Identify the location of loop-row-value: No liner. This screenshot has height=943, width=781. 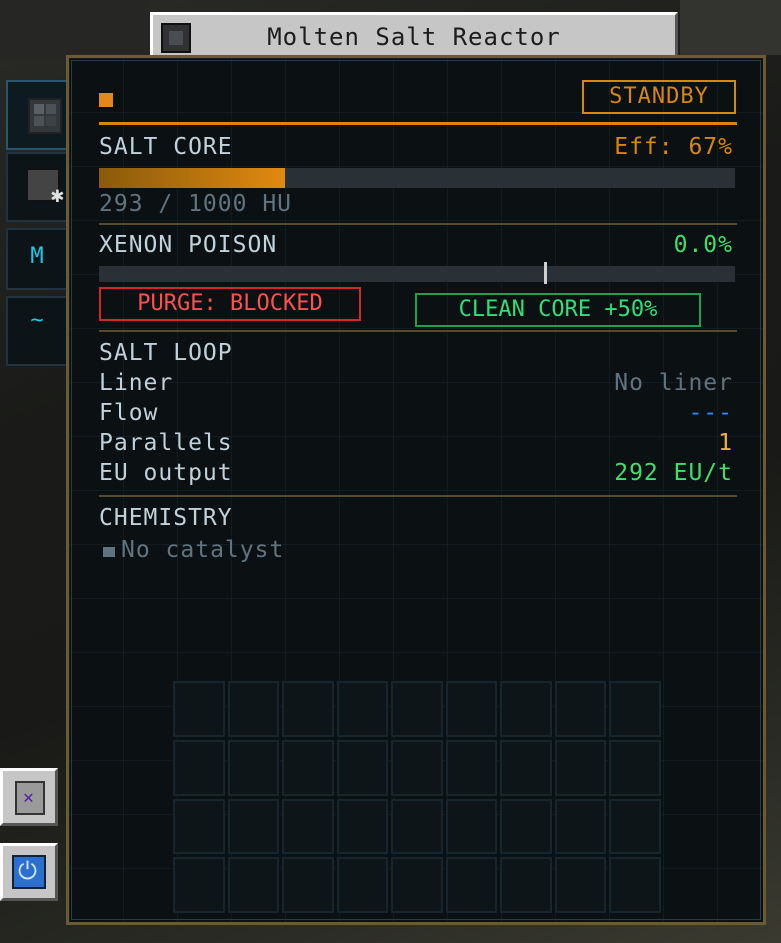
(673, 383).